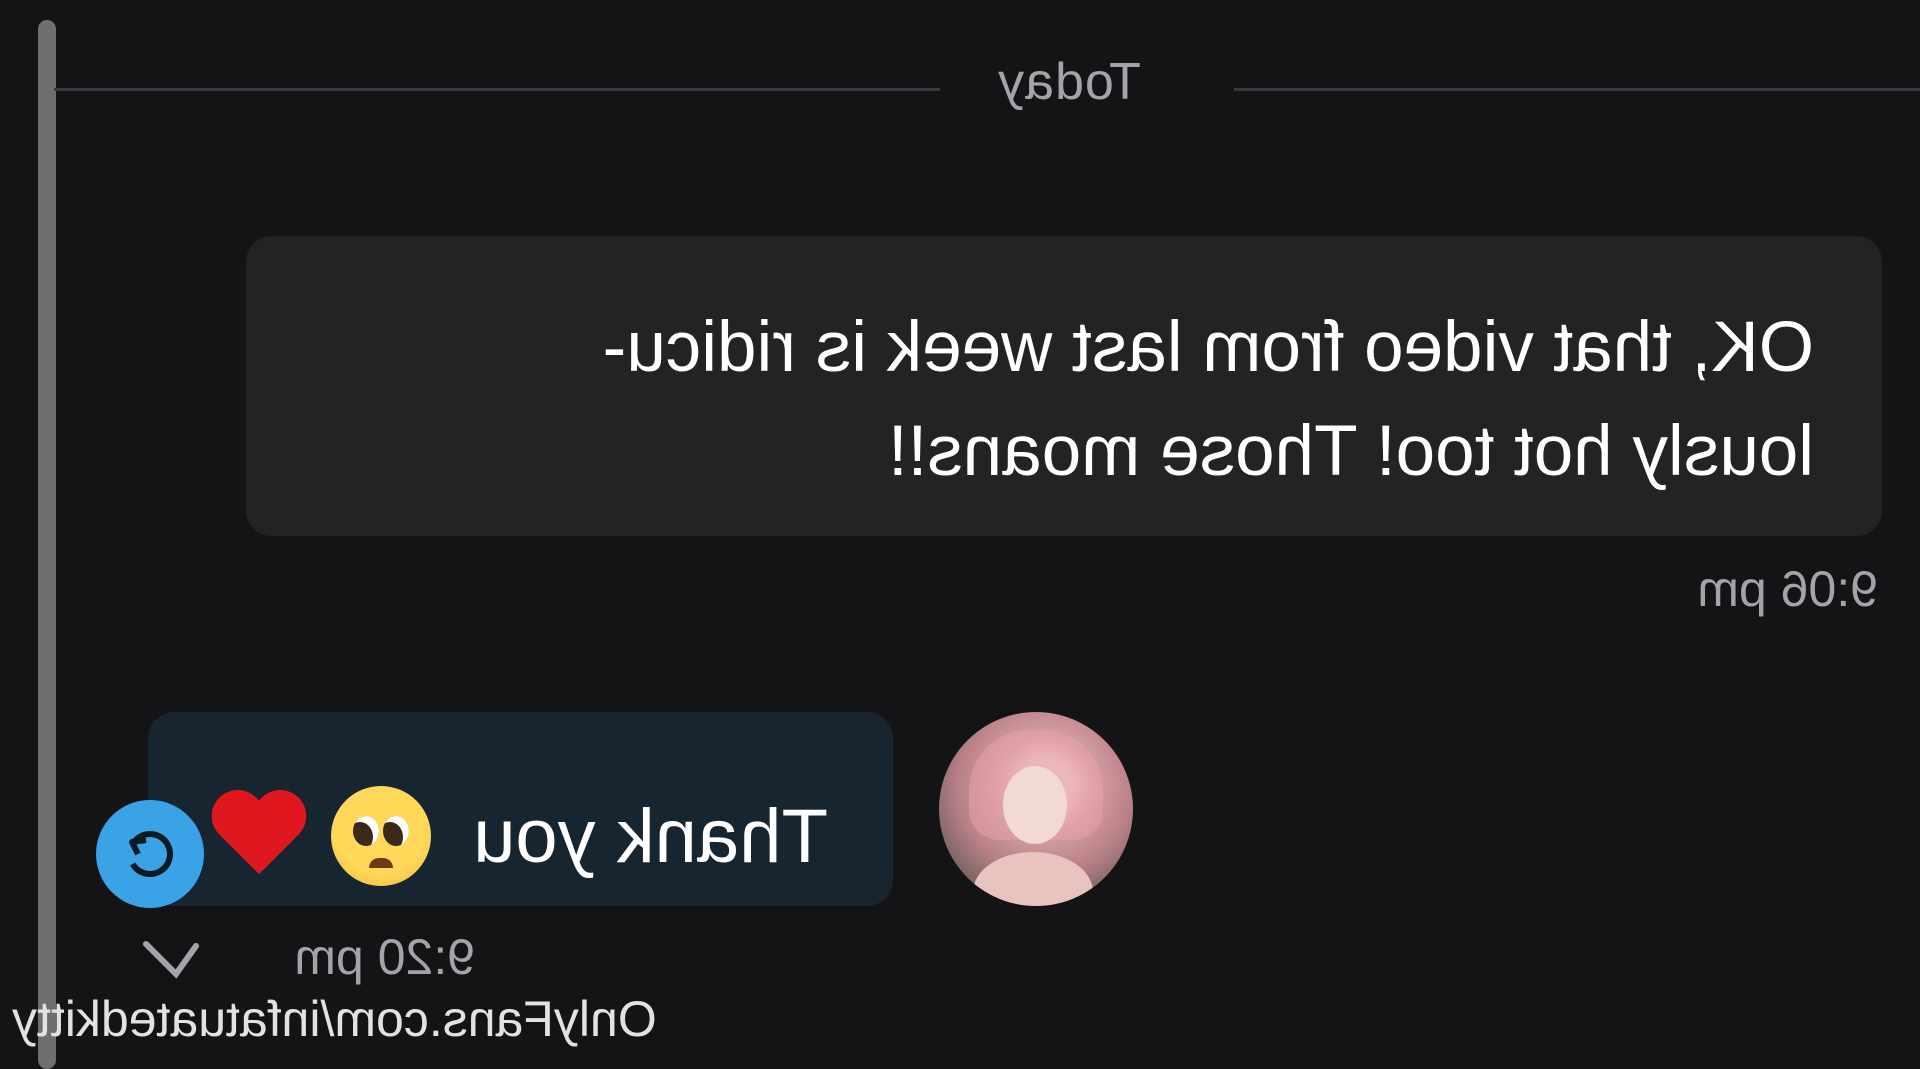 Image resolution: width=1920 pixels, height=1069 pixels. Describe the element at coordinates (171, 960) in the screenshot. I see `checkmark-icon` at that location.